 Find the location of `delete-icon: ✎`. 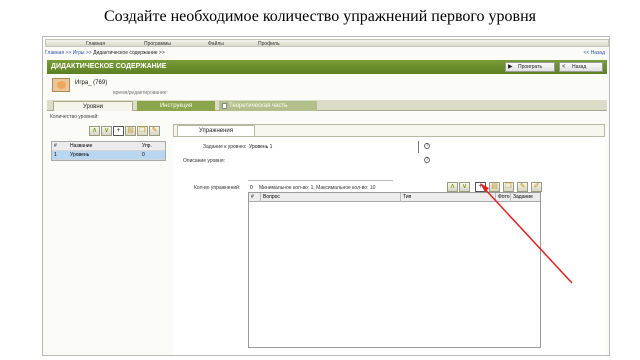

delete-icon: ✎ is located at coordinates (154, 130).